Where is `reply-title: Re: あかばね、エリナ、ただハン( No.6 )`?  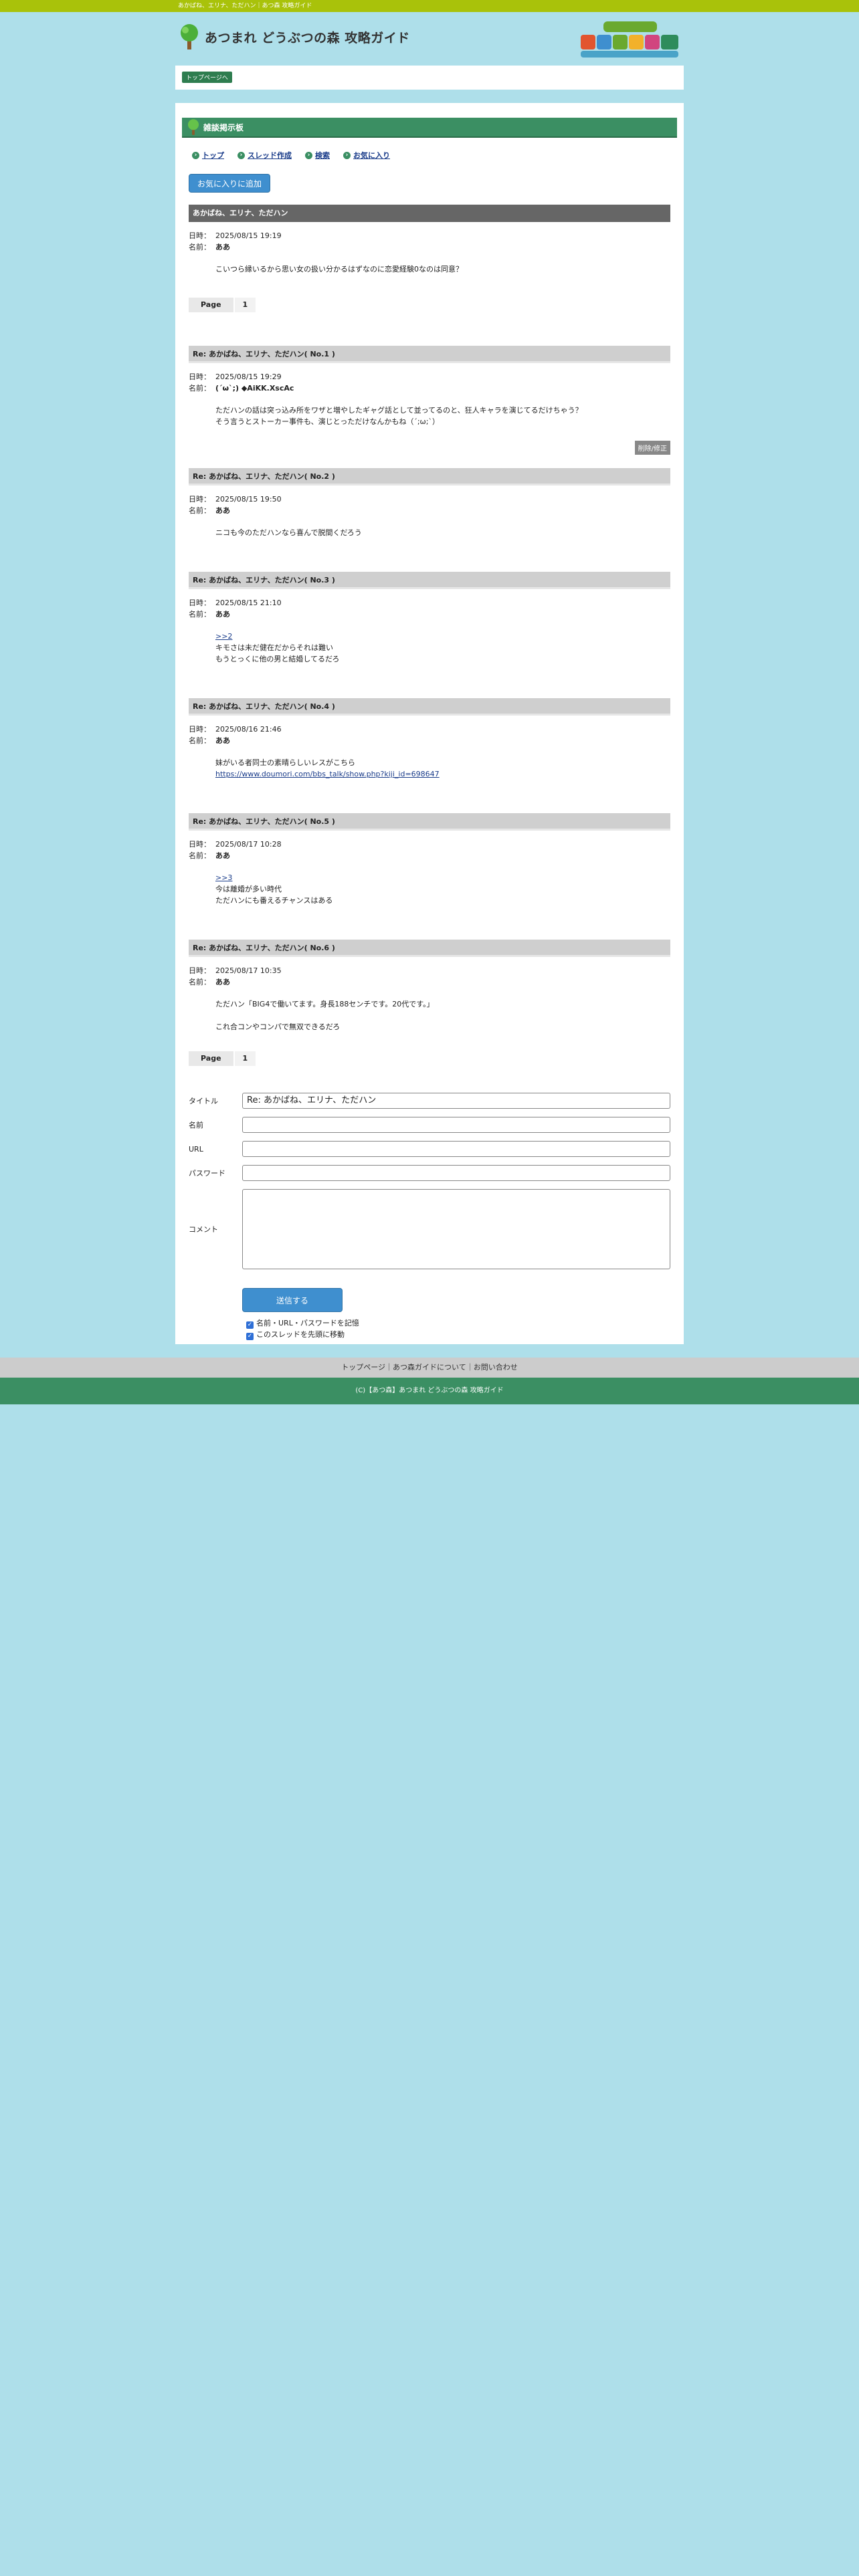
reply-title: Re: あかばね、エリナ、ただハン( No.6 ) is located at coordinates (429, 948).